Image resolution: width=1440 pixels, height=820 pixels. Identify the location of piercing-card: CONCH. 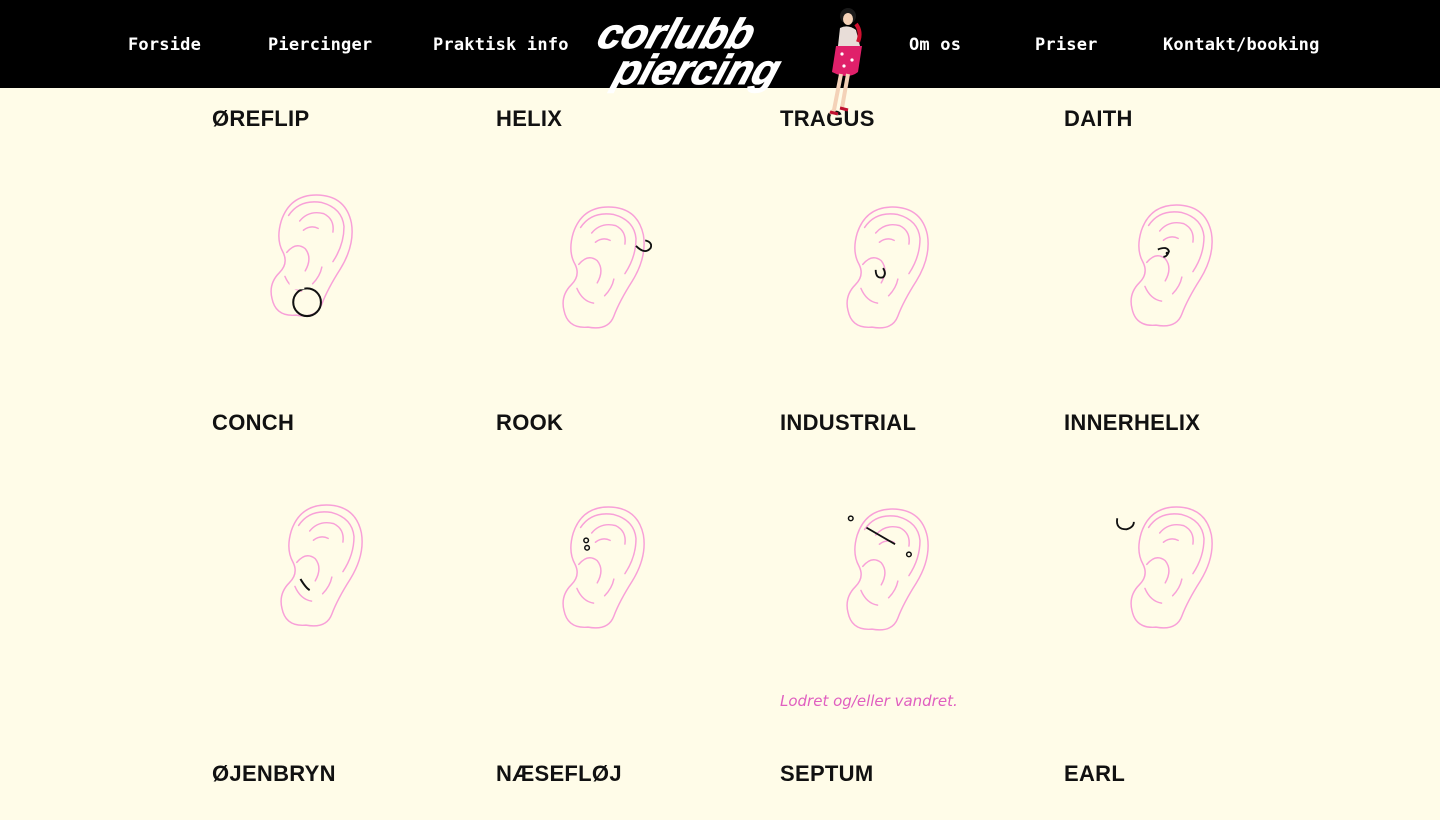
(347, 518).